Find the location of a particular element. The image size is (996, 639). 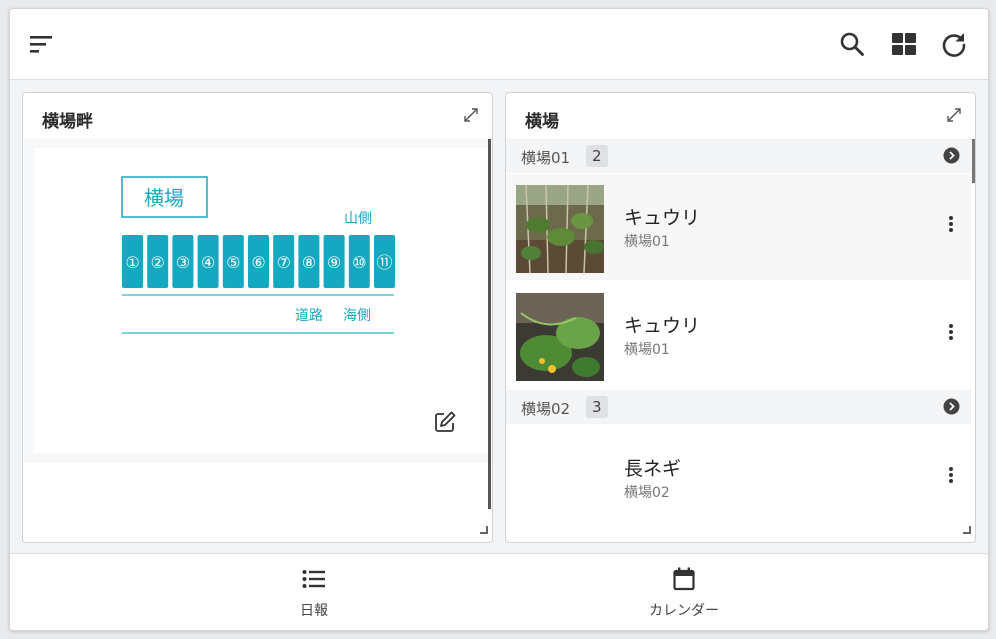

plot-label-7: ⑦ is located at coordinates (284, 262).